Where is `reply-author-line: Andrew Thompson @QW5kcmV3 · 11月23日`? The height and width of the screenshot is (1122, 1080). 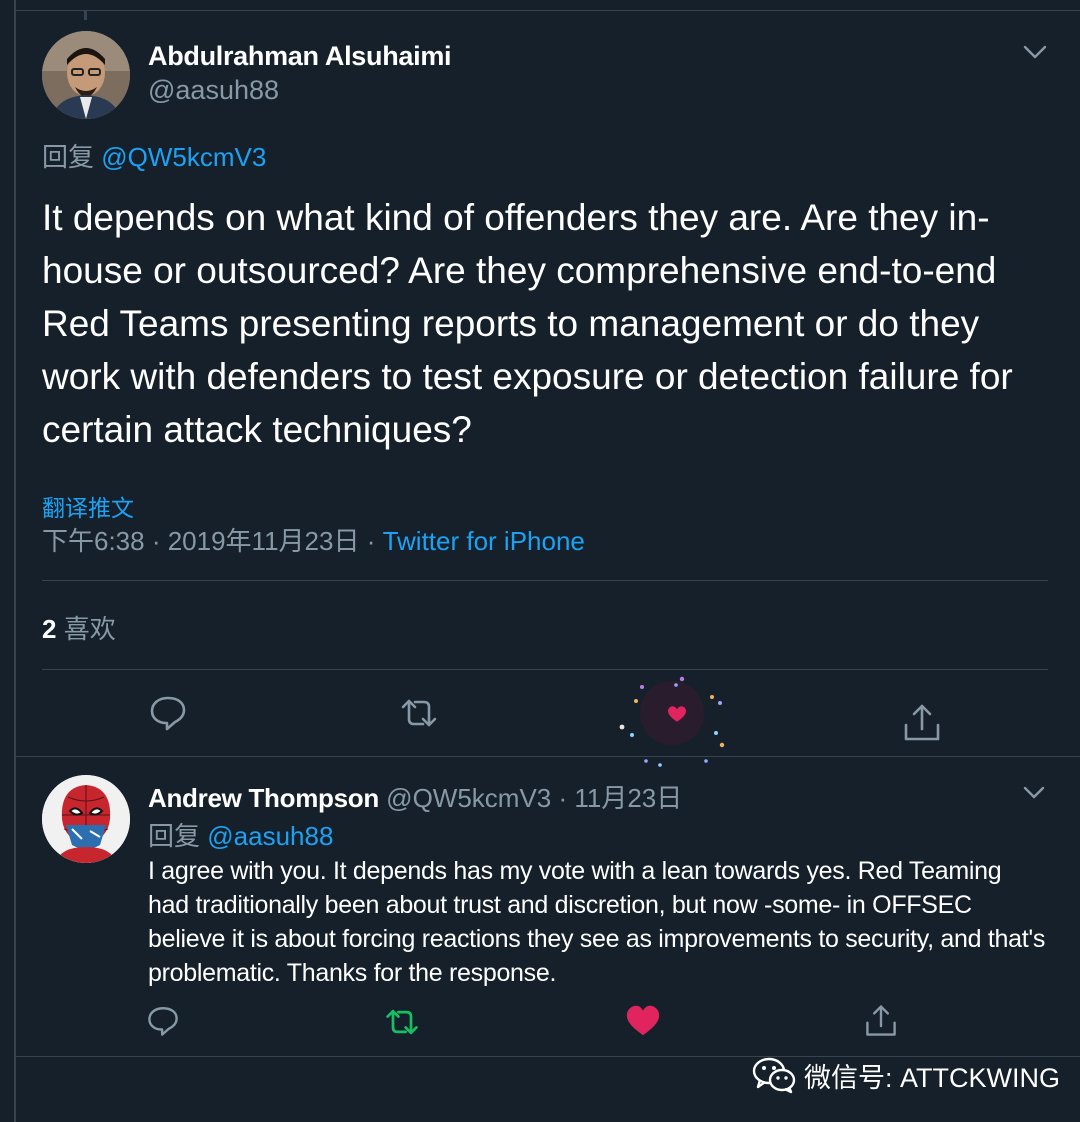 reply-author-line: Andrew Thompson @QW5kcmV3 · 11月23日 is located at coordinates (415, 796).